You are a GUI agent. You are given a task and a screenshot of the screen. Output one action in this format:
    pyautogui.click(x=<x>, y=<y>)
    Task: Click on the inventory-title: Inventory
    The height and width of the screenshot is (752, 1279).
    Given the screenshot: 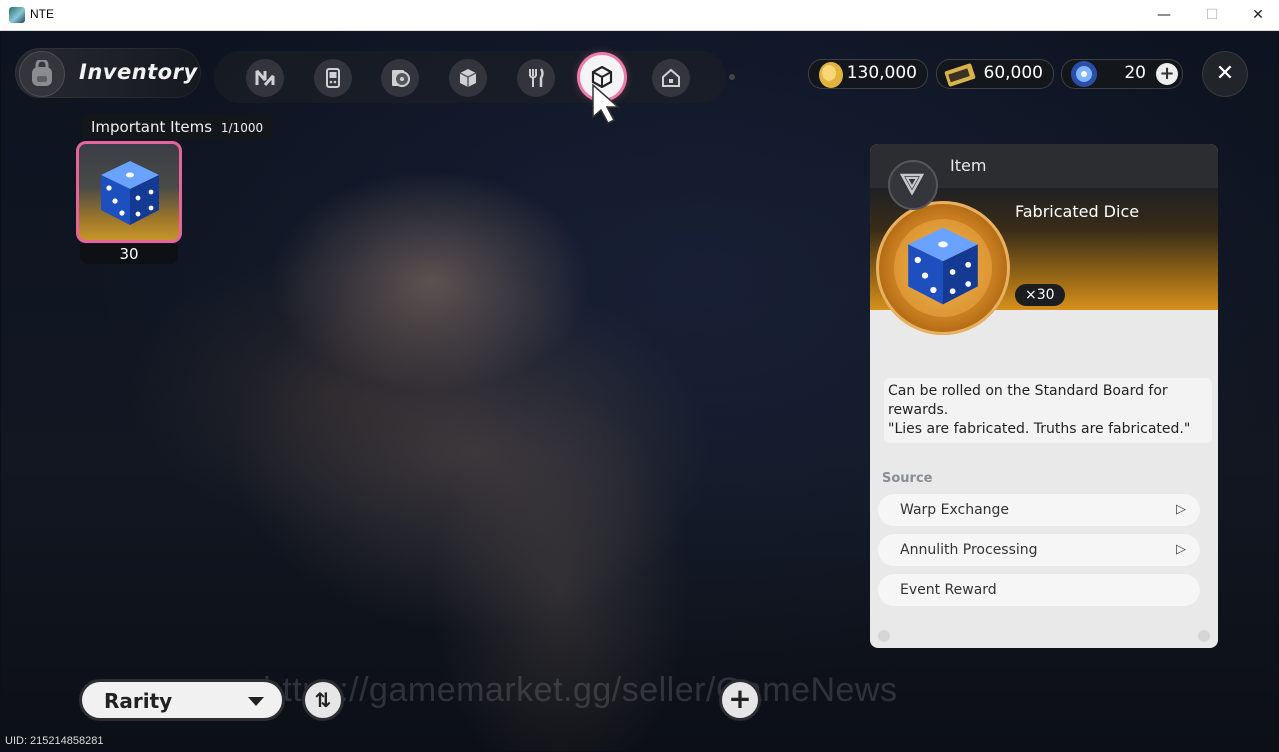 What is the action you would take?
    pyautogui.click(x=138, y=72)
    